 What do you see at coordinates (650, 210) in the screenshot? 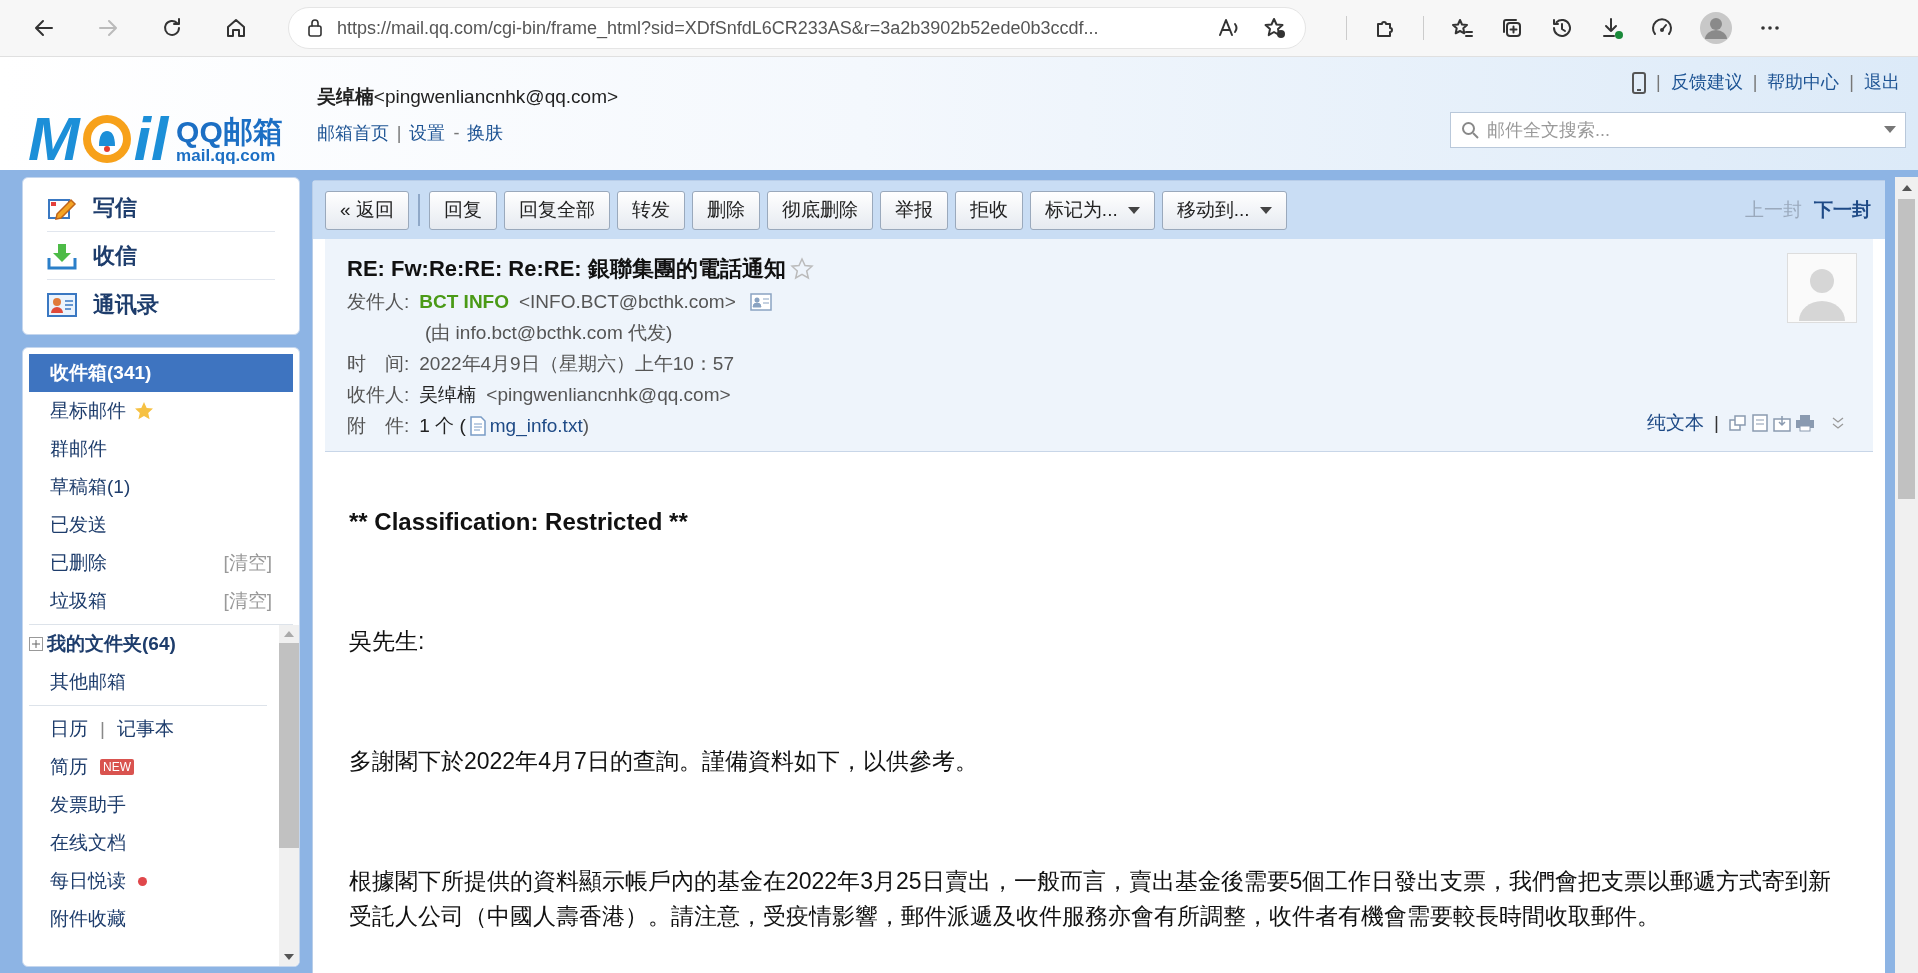
I see `toolbar-button: 转发` at bounding box center [650, 210].